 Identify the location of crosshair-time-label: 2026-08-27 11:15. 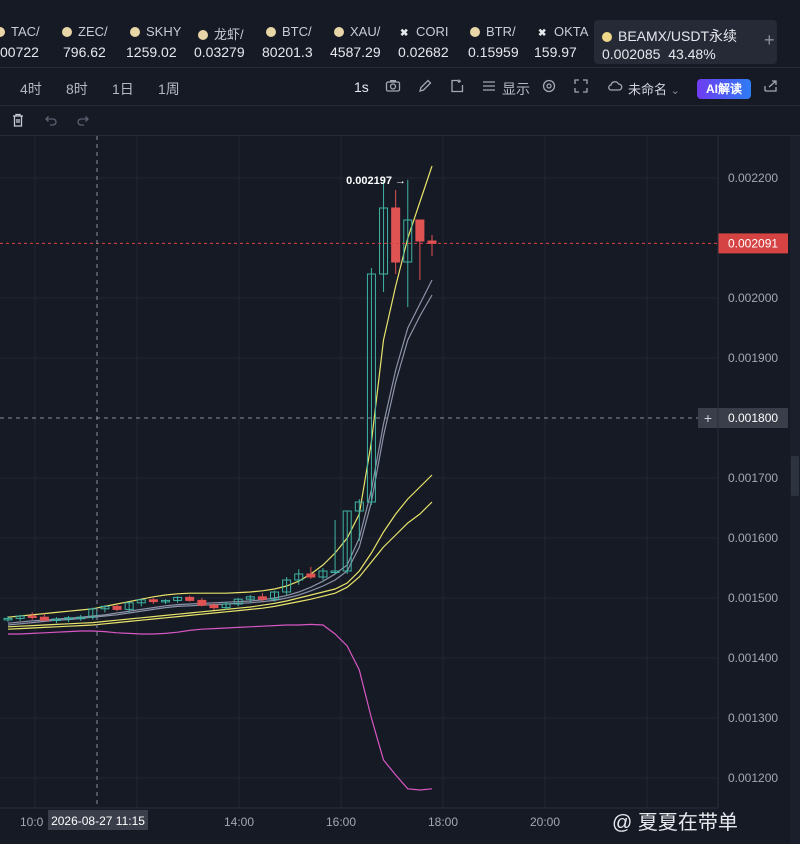
(98, 821).